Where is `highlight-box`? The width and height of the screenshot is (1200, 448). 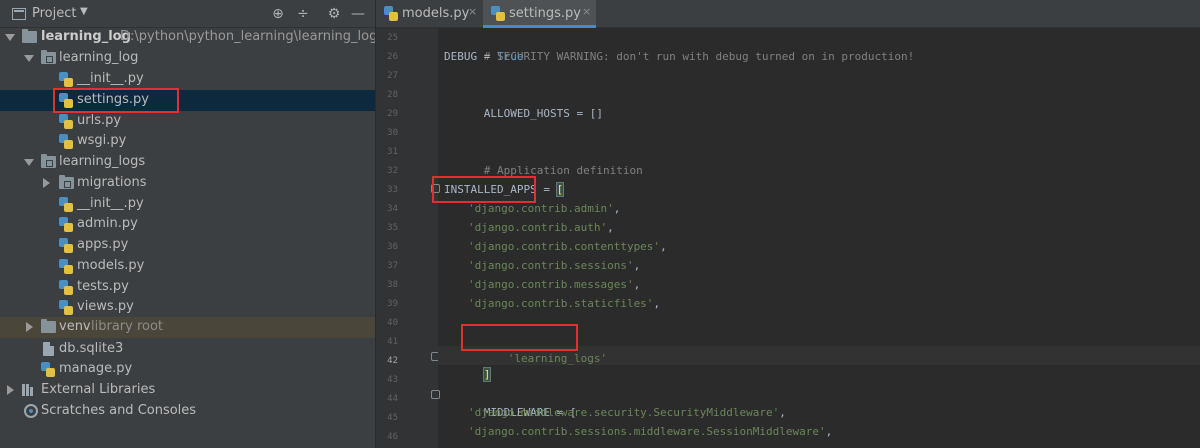 highlight-box is located at coordinates (116, 100).